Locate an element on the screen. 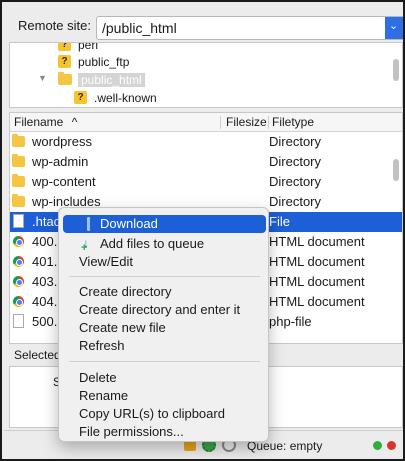 The image size is (405, 461). file-name: wp-admin is located at coordinates (60, 161).